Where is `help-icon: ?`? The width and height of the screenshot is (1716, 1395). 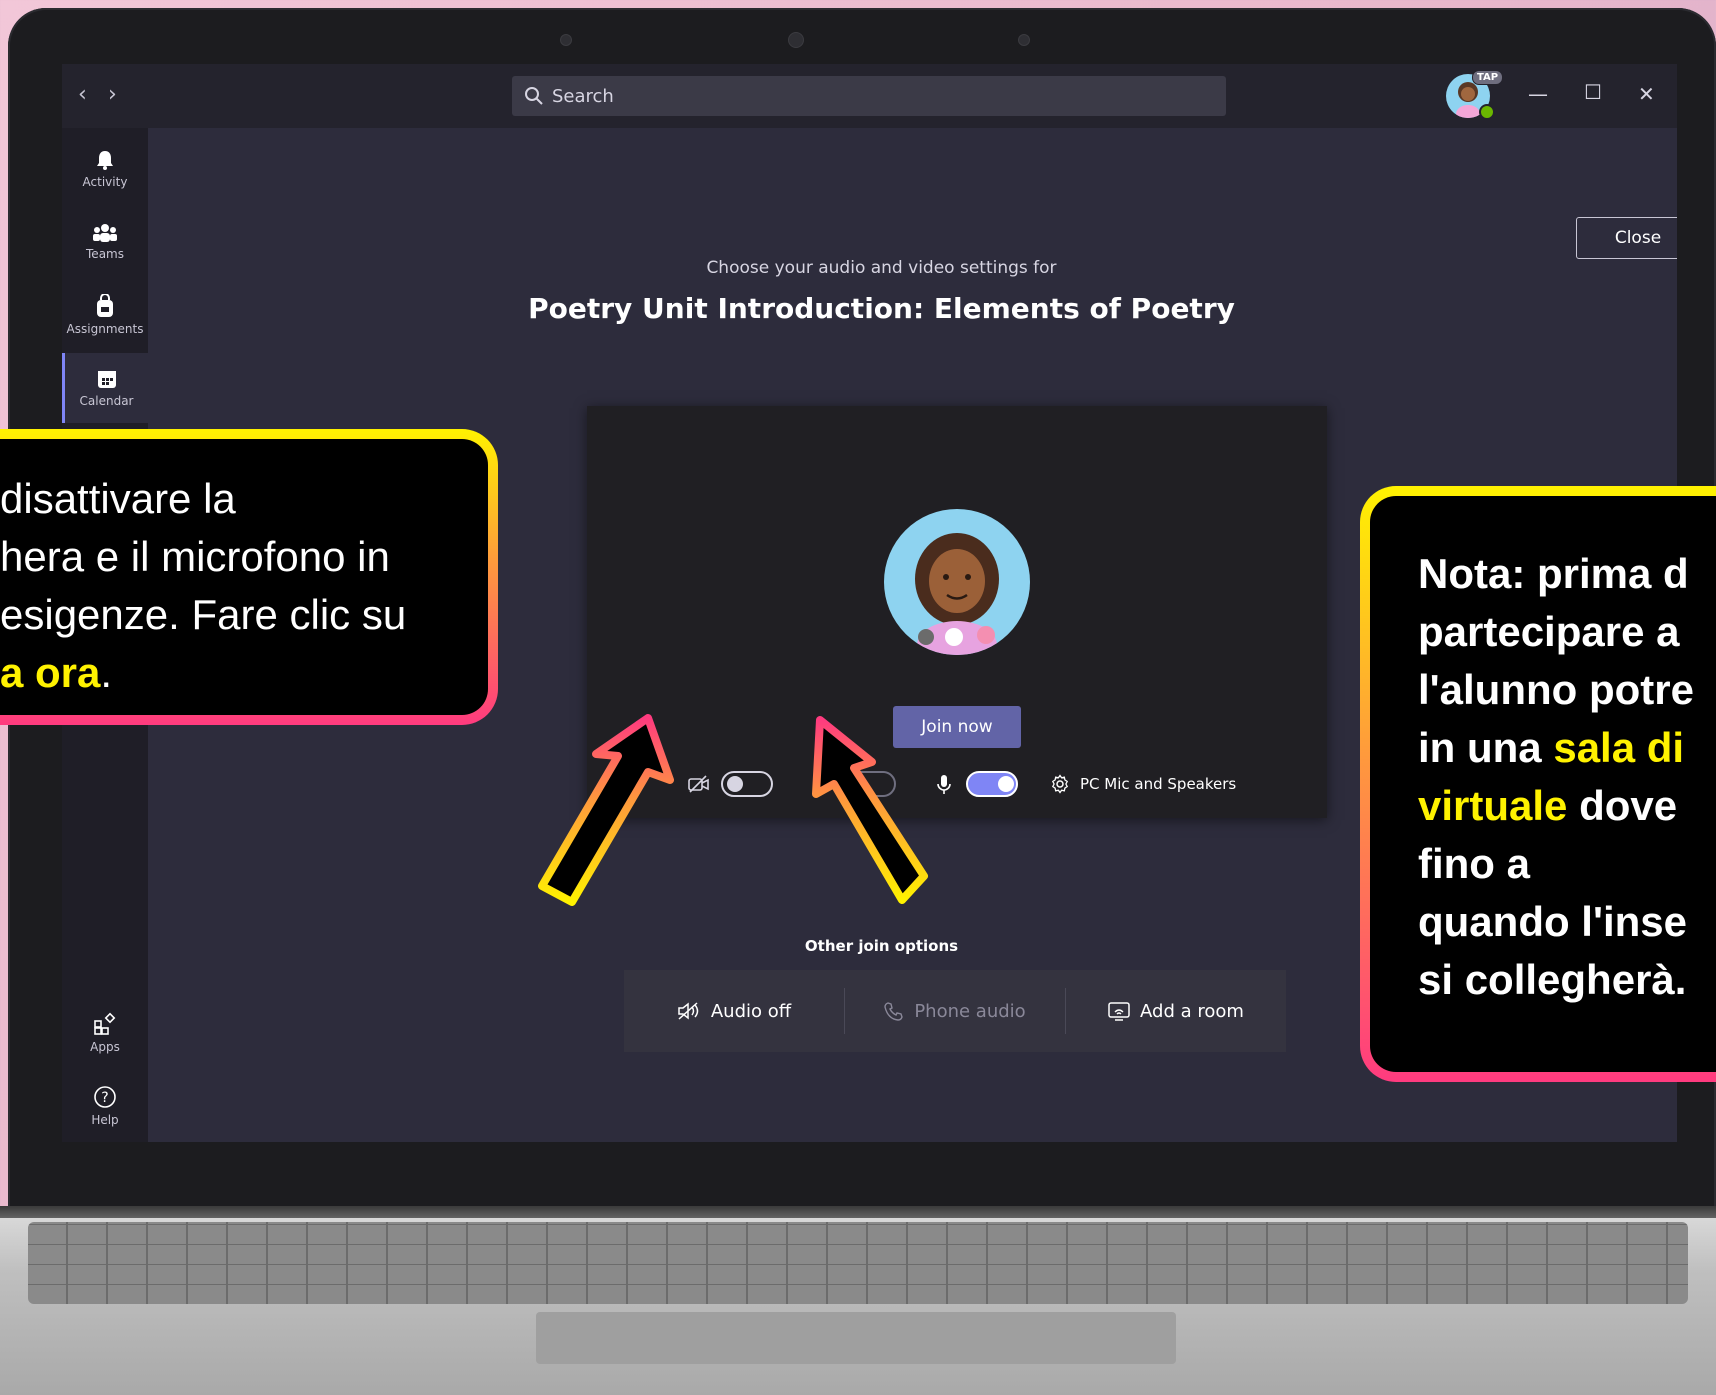
help-icon: ? is located at coordinates (105, 1097).